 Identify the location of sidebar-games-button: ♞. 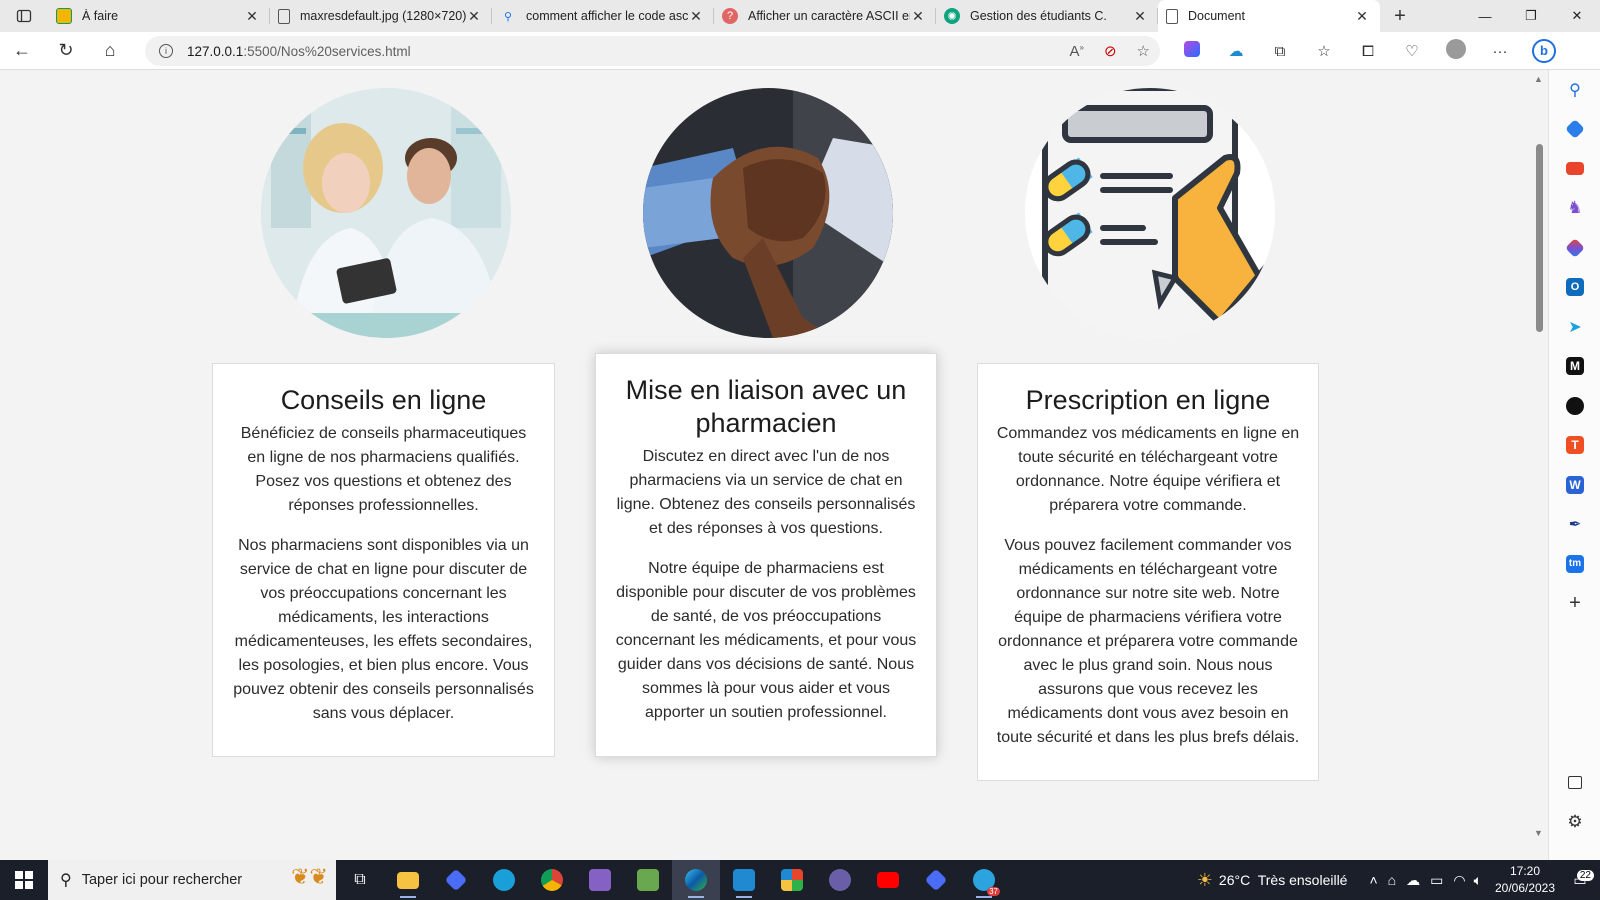
(1574, 209).